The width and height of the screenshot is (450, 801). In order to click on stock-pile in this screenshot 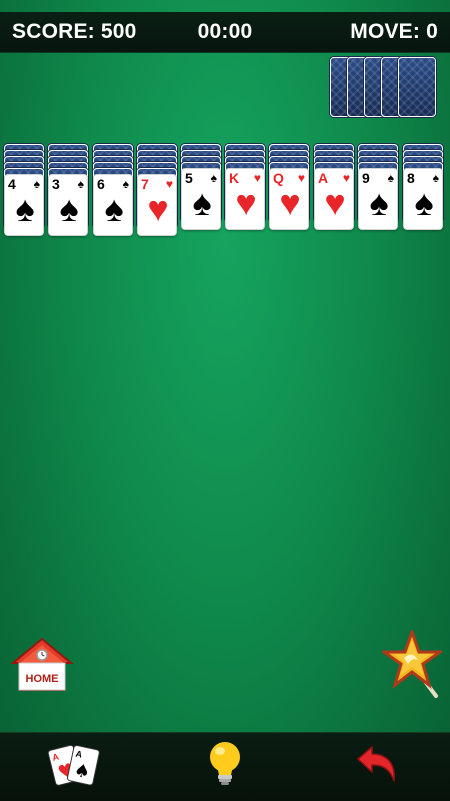, I will do `click(385, 88)`.